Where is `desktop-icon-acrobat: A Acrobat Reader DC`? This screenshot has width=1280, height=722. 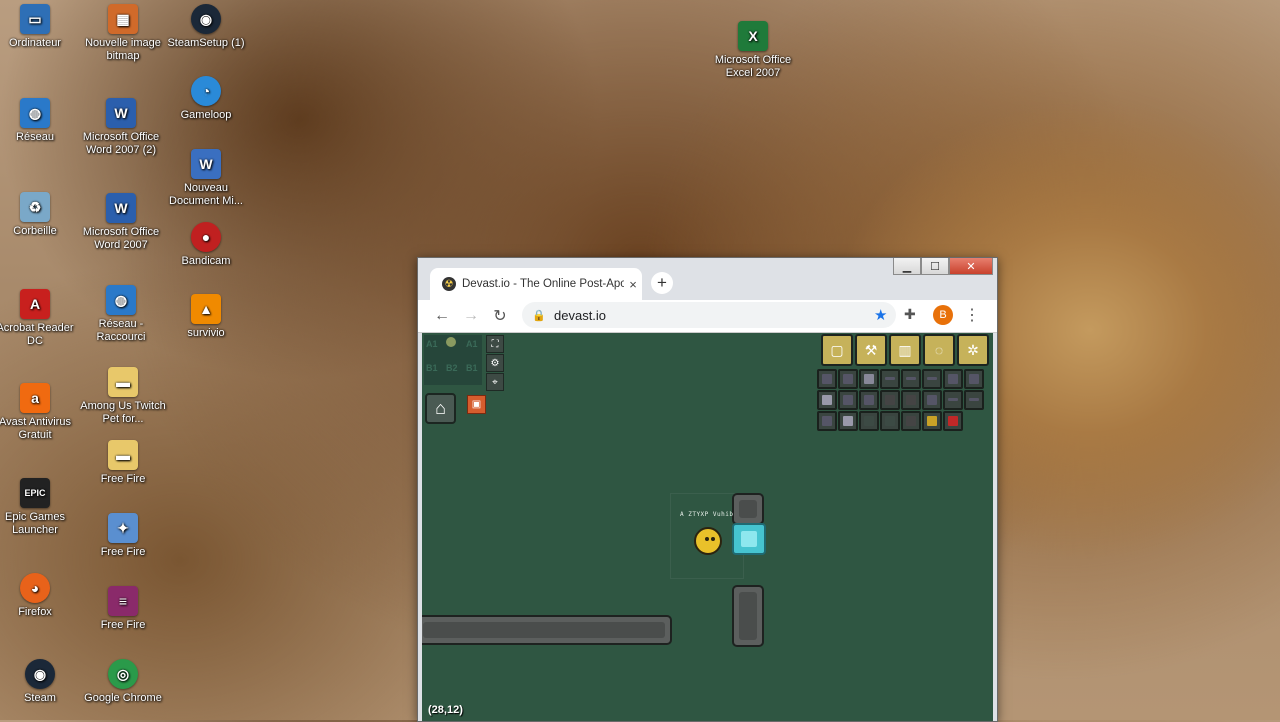 desktop-icon-acrobat: A Acrobat Reader DC is located at coordinates (39, 318).